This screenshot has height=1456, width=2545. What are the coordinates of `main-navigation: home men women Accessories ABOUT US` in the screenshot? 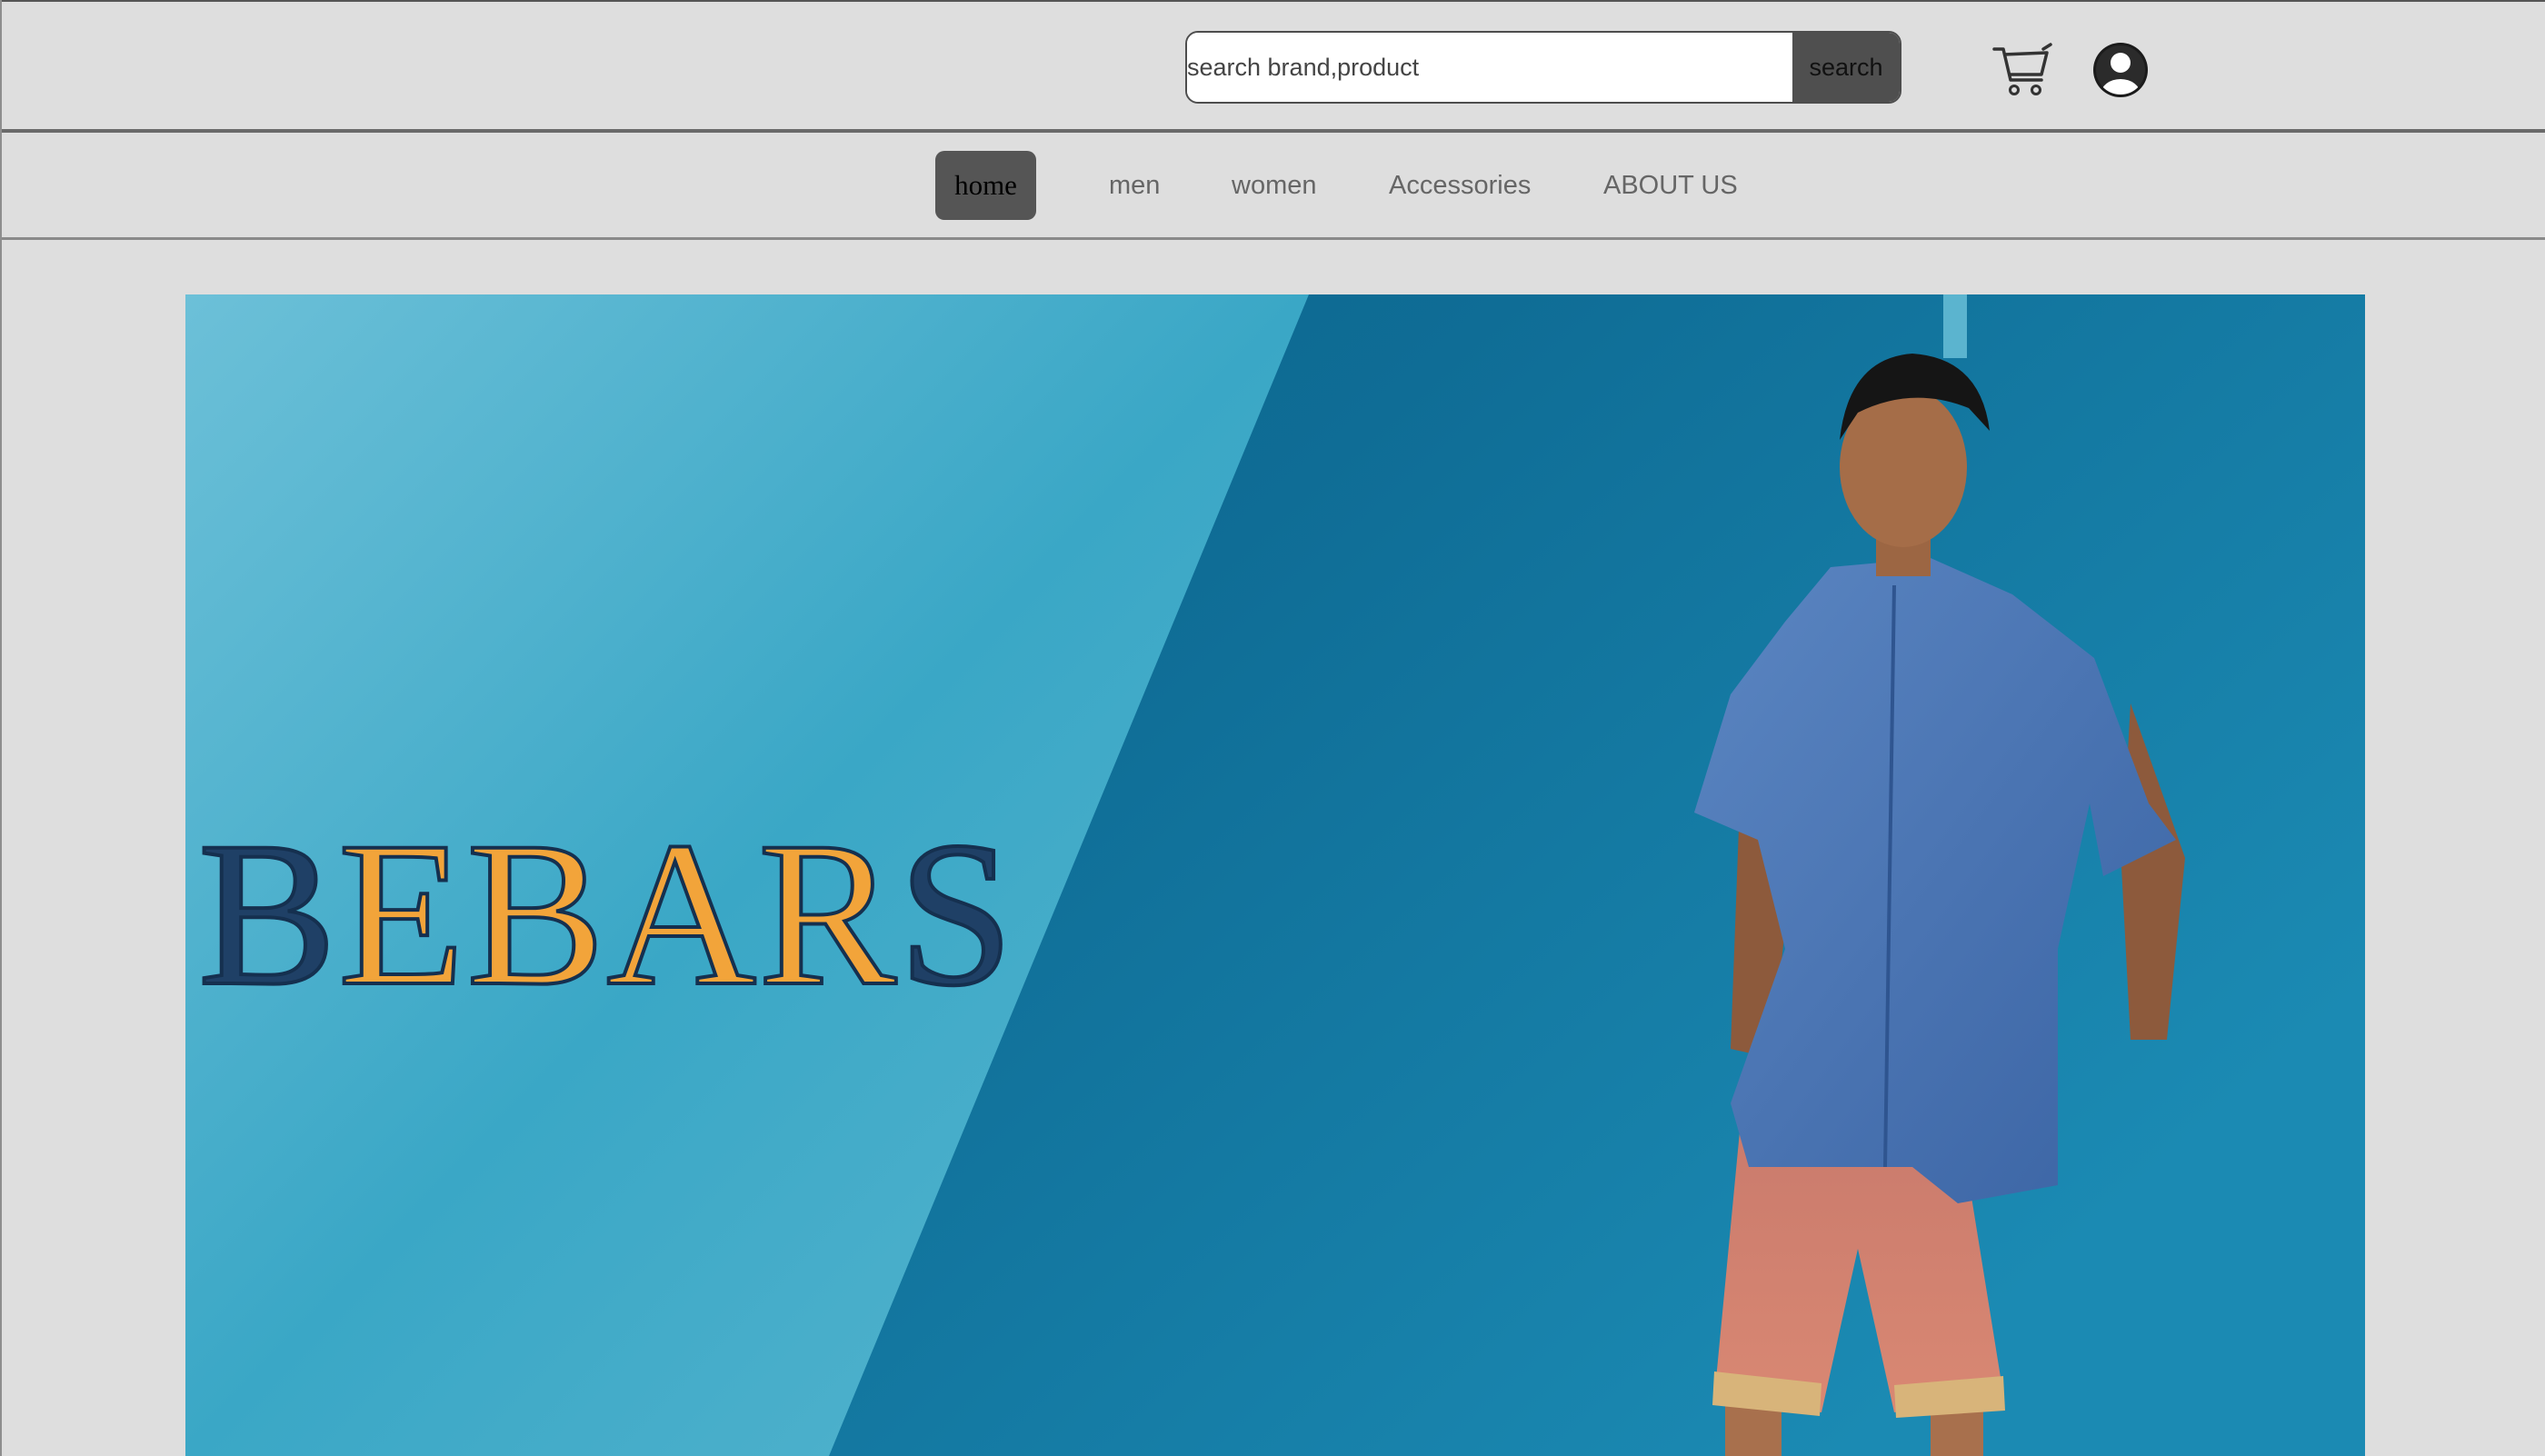 It's located at (1273, 187).